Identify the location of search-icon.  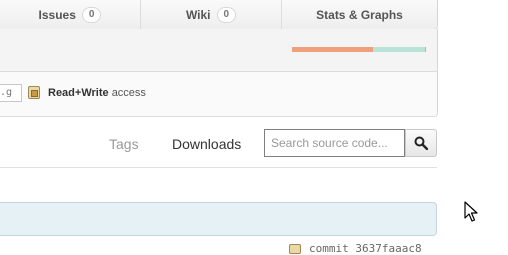
(421, 143).